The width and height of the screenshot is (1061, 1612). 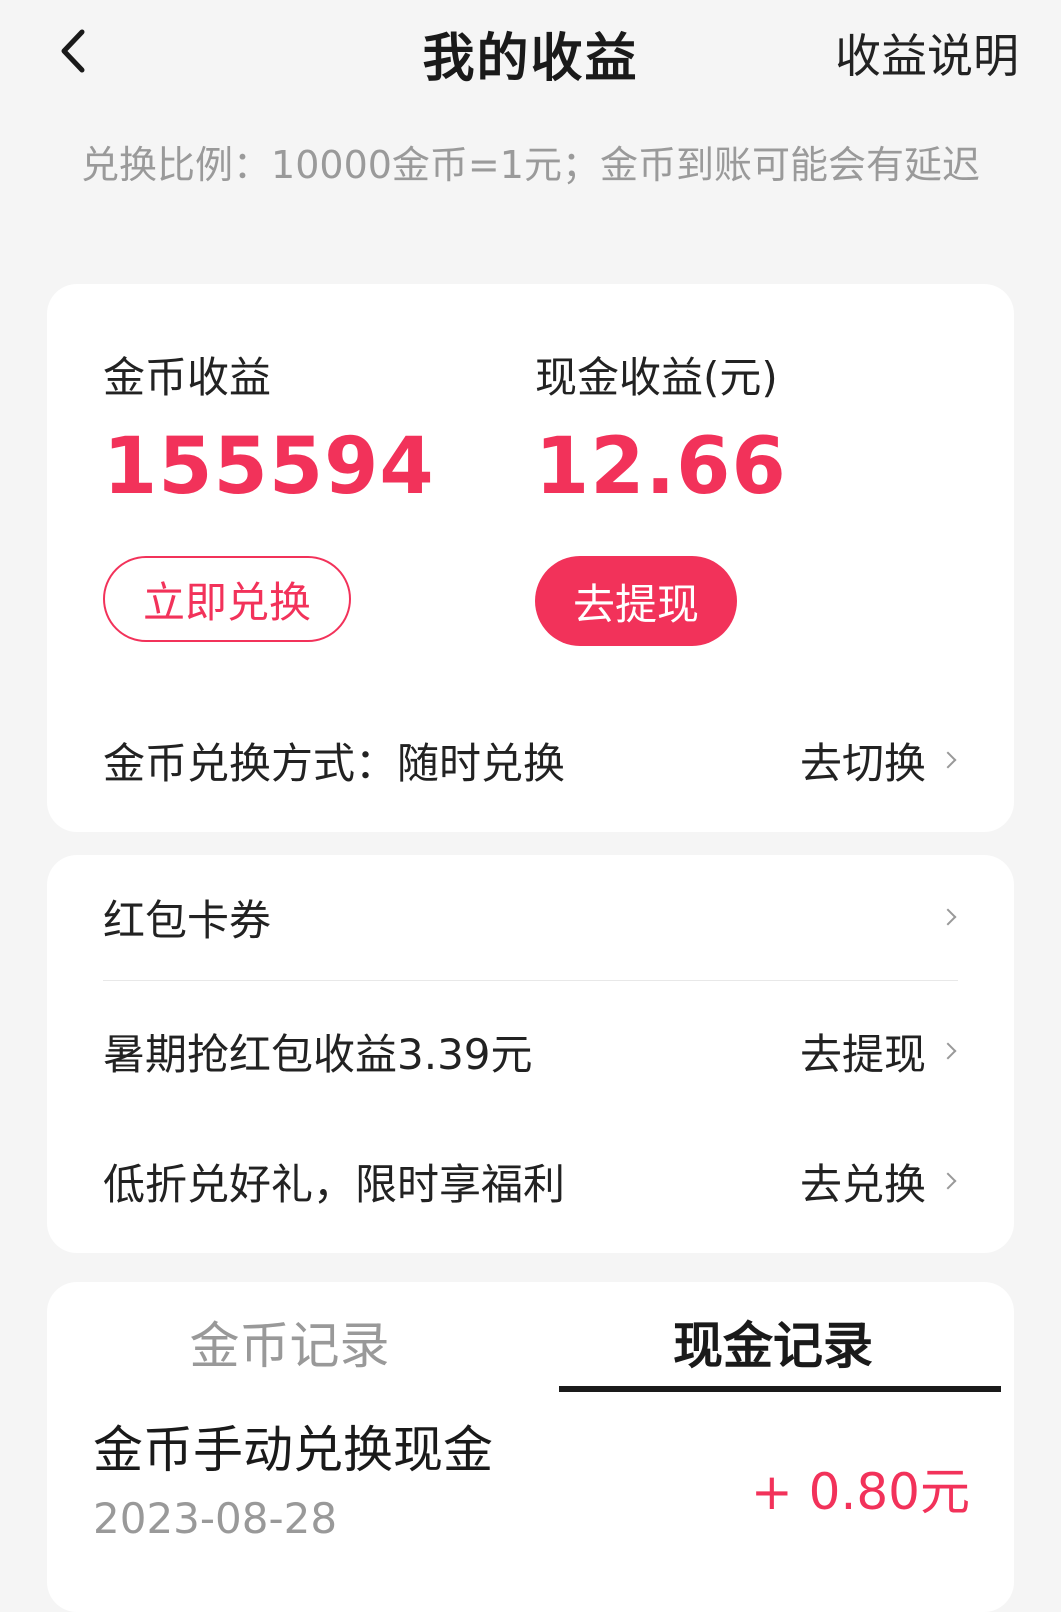 What do you see at coordinates (862, 763) in the screenshot?
I see `switch-method-label: 去切换` at bounding box center [862, 763].